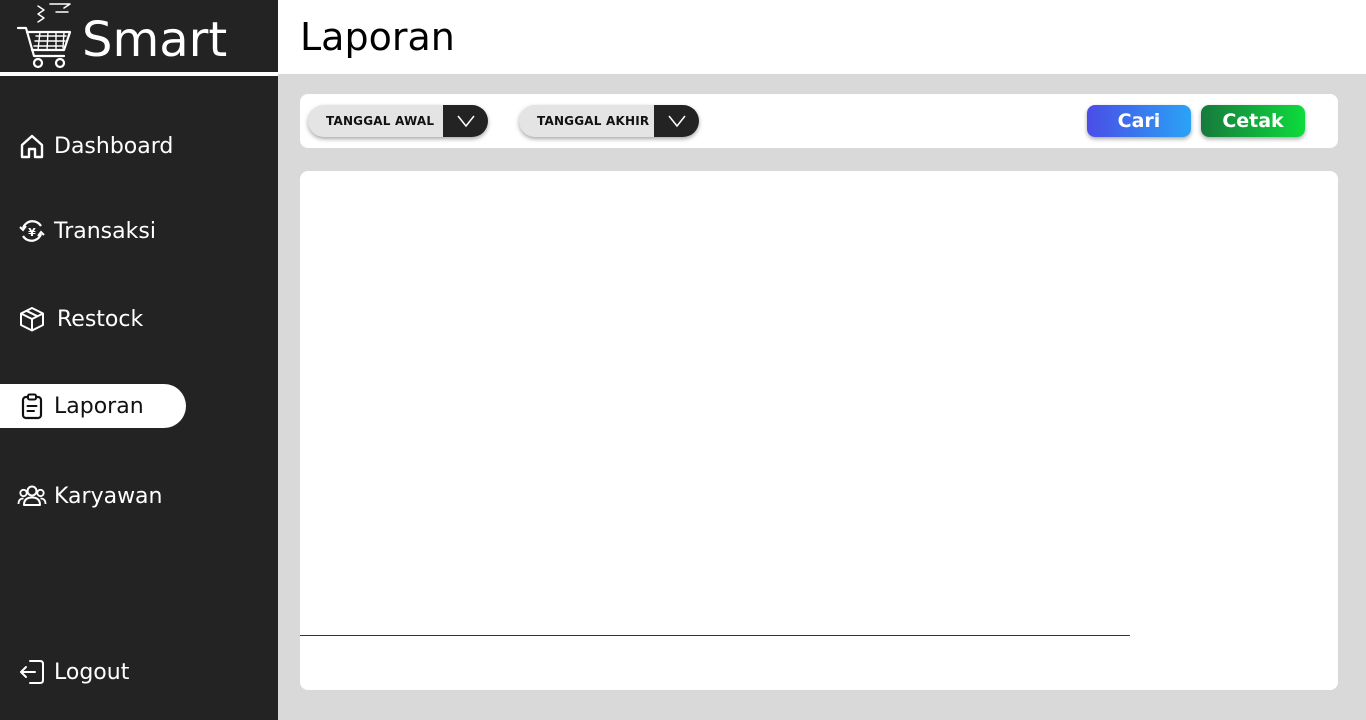  What do you see at coordinates (105, 231) in the screenshot?
I see `sidebar-item-label: Transaksi` at bounding box center [105, 231].